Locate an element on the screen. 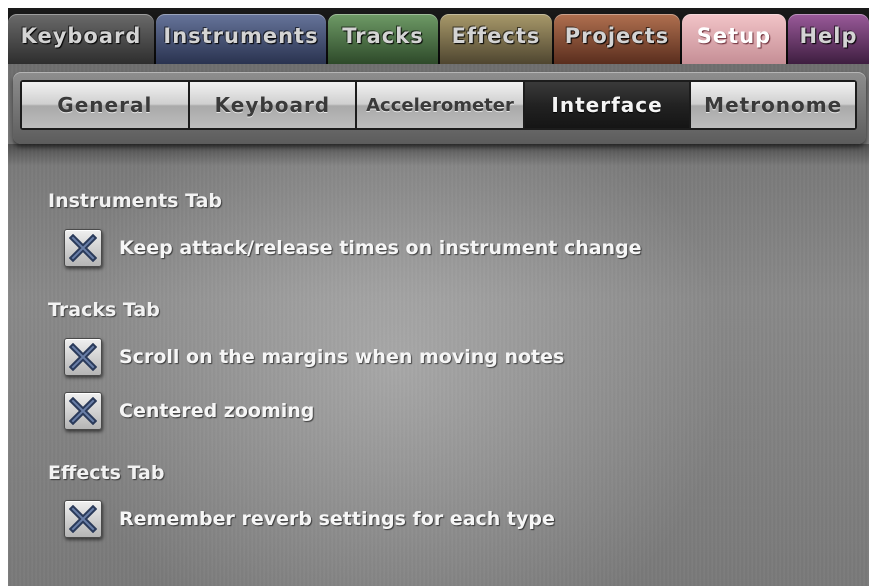 This screenshot has height=586, width=869. section-heading-effects: Effects Tab is located at coordinates (106, 473).